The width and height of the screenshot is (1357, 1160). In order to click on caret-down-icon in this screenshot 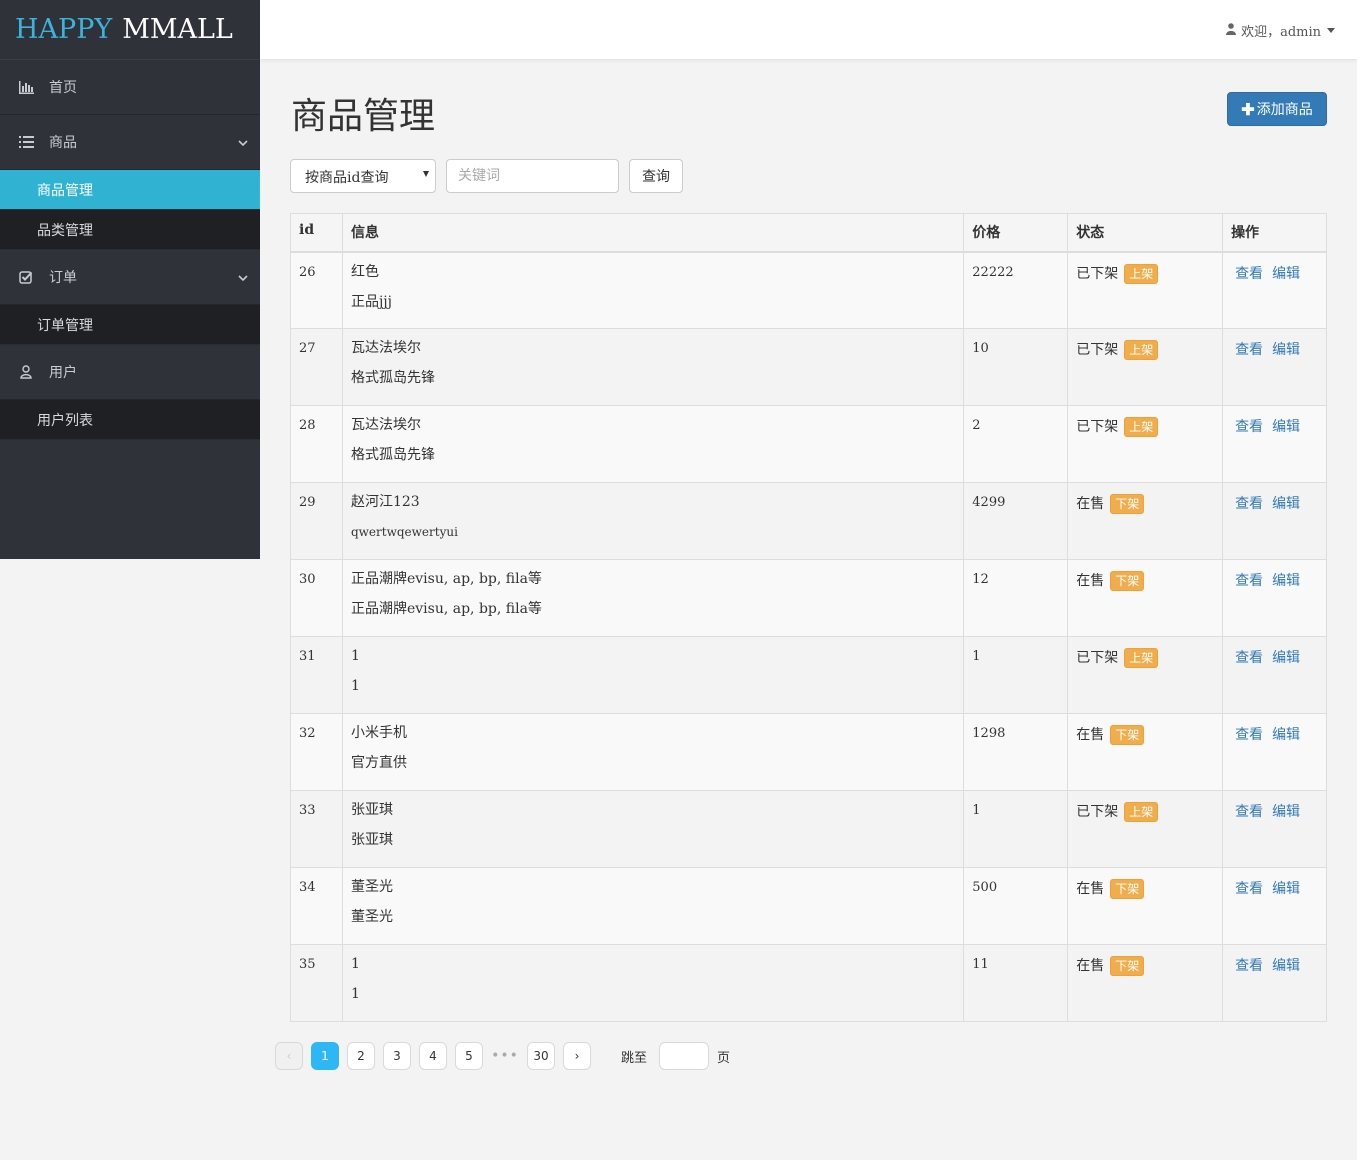, I will do `click(1331, 30)`.